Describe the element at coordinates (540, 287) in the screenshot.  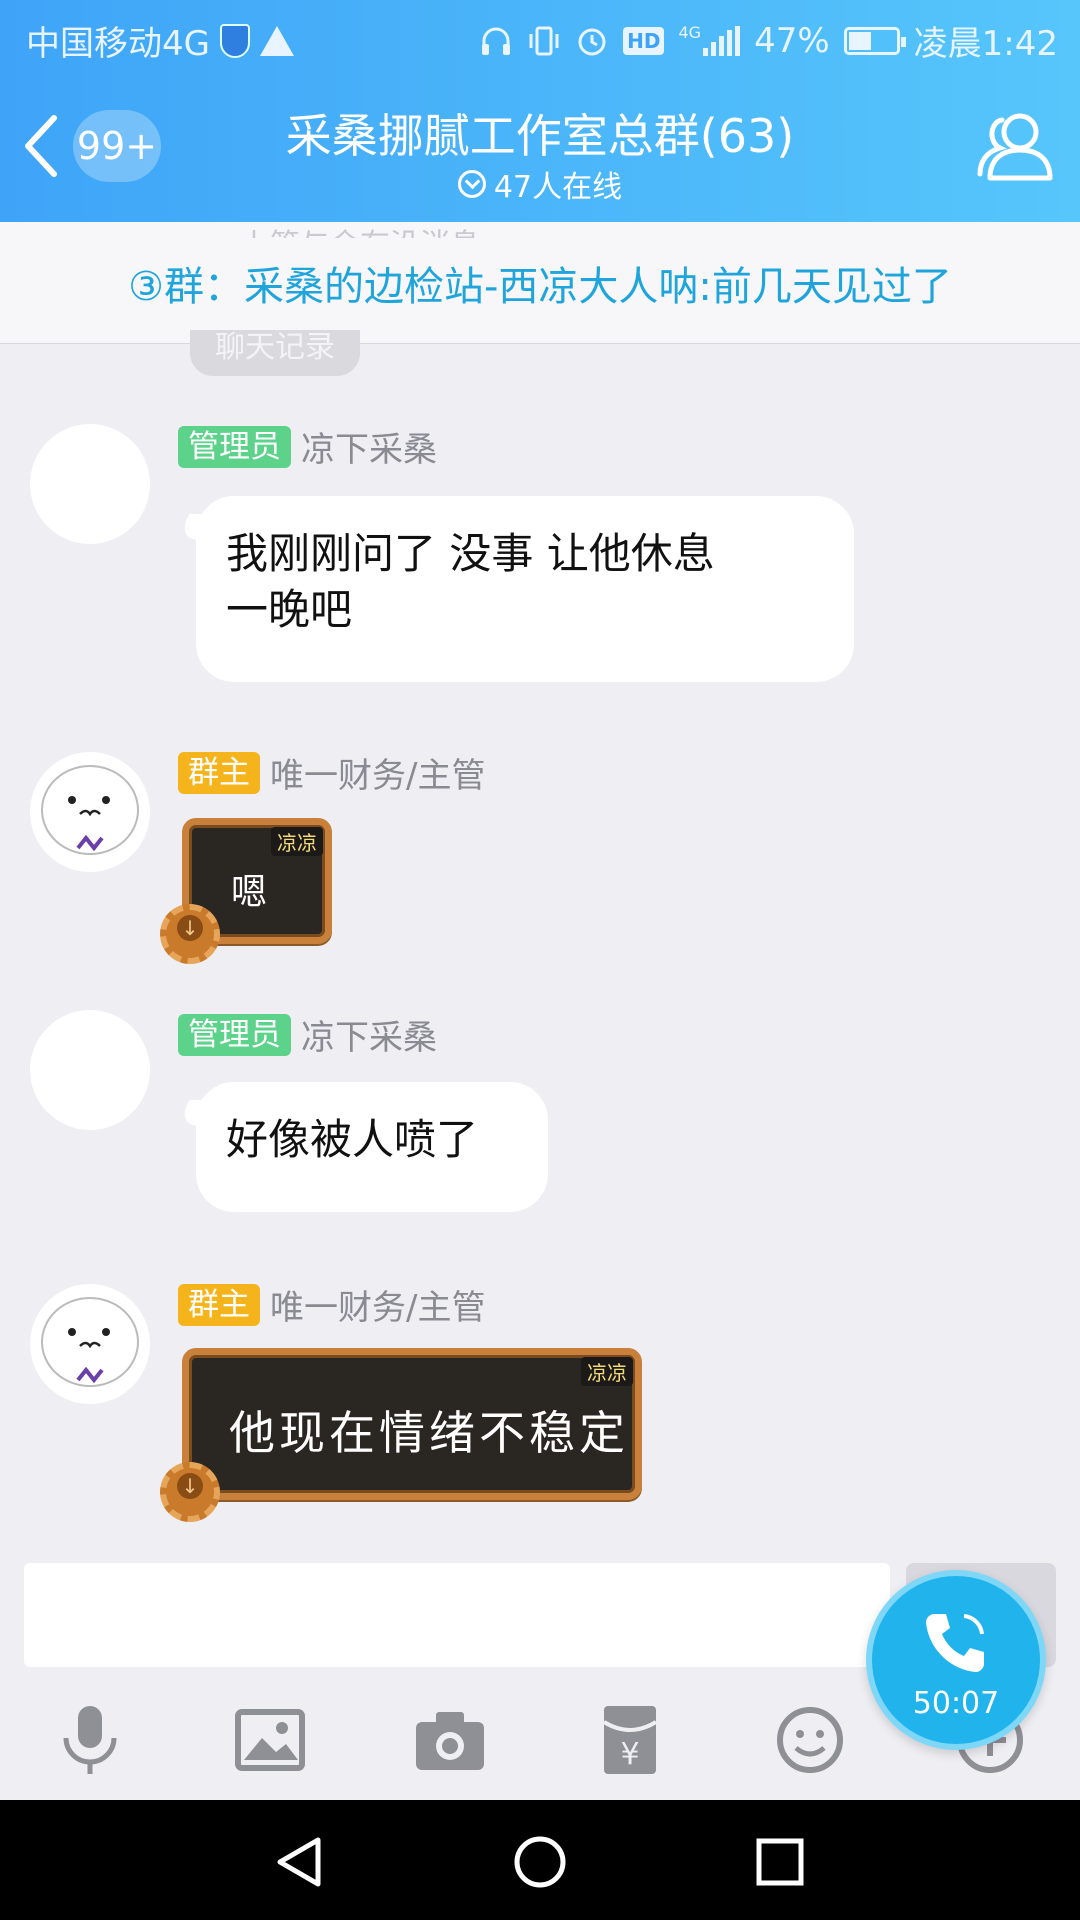
I see `notice-text: ③群：采桑的边检站-西凉大人呐:前几天见过了` at that location.